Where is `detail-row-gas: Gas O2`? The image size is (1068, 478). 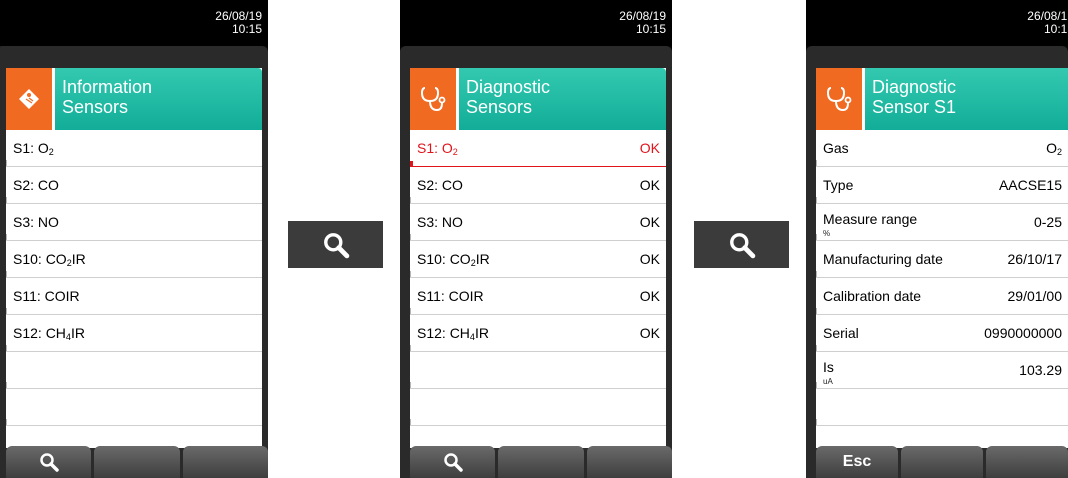 detail-row-gas: Gas O2 is located at coordinates (942, 148).